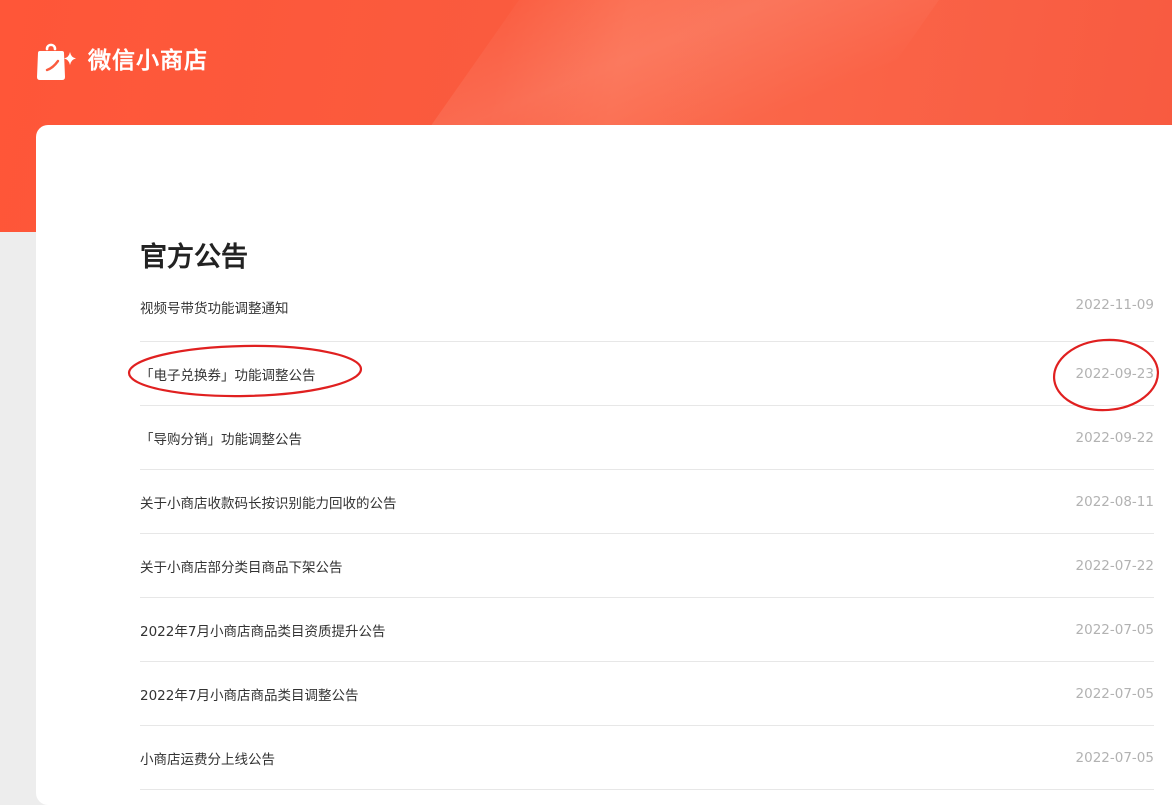 The height and width of the screenshot is (805, 1172). Describe the element at coordinates (1114, 373) in the screenshot. I see `notice-date: 2022-09-23` at that location.